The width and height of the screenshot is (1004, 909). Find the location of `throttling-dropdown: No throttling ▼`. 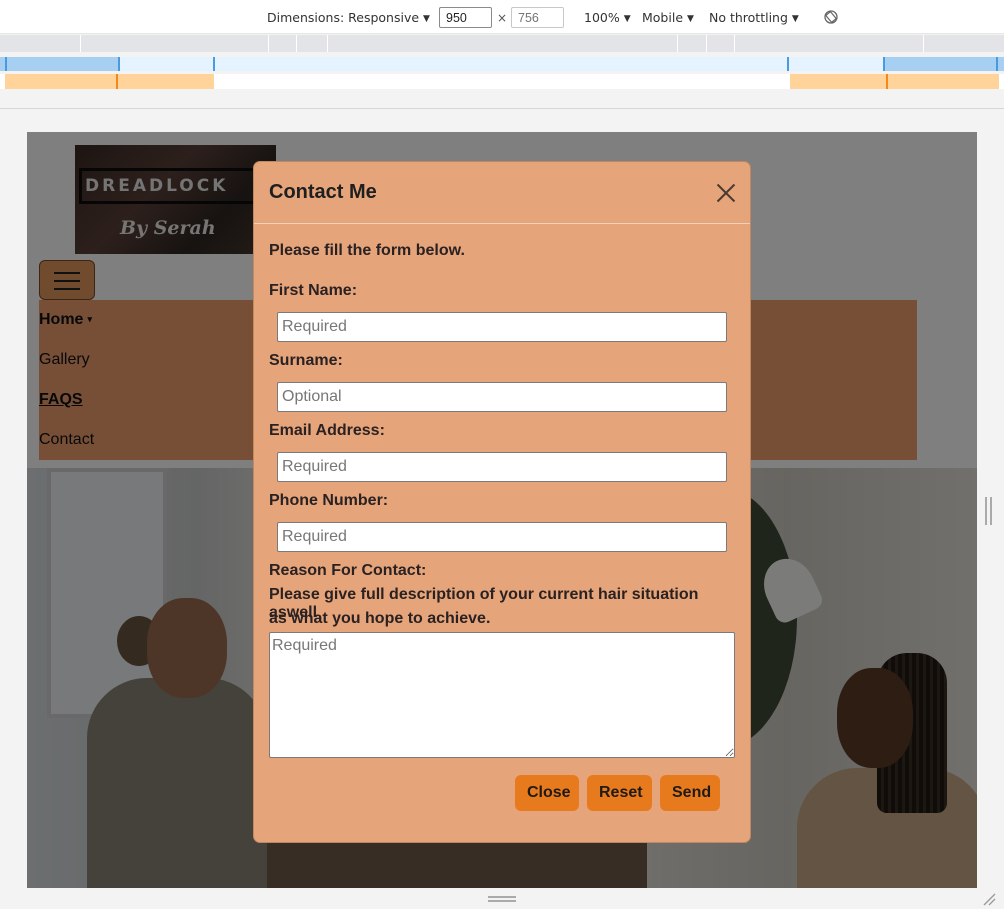

throttling-dropdown: No throttling ▼ is located at coordinates (754, 17).